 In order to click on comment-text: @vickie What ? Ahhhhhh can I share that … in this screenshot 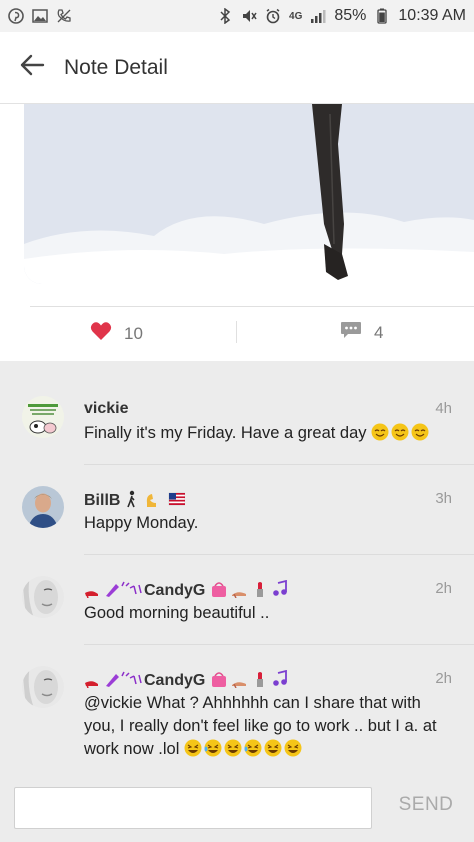, I will do `click(270, 728)`.